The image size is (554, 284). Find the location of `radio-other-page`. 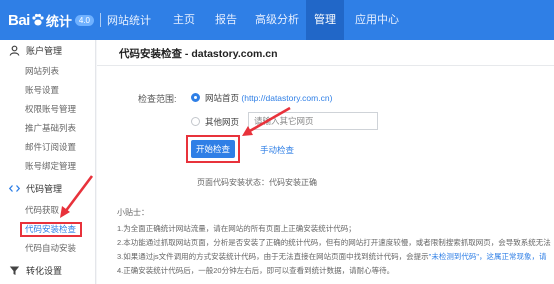

radio-other-page is located at coordinates (195, 121).